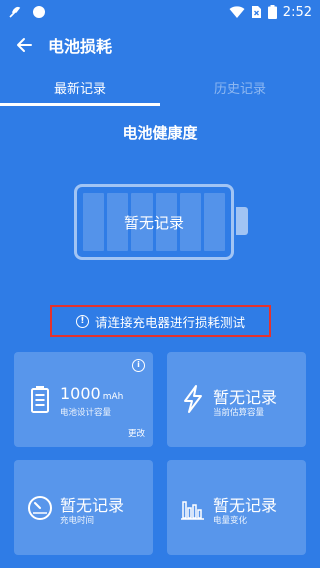 The height and width of the screenshot is (568, 320). I want to click on tab-history-record: 历史记录, so click(240, 87).